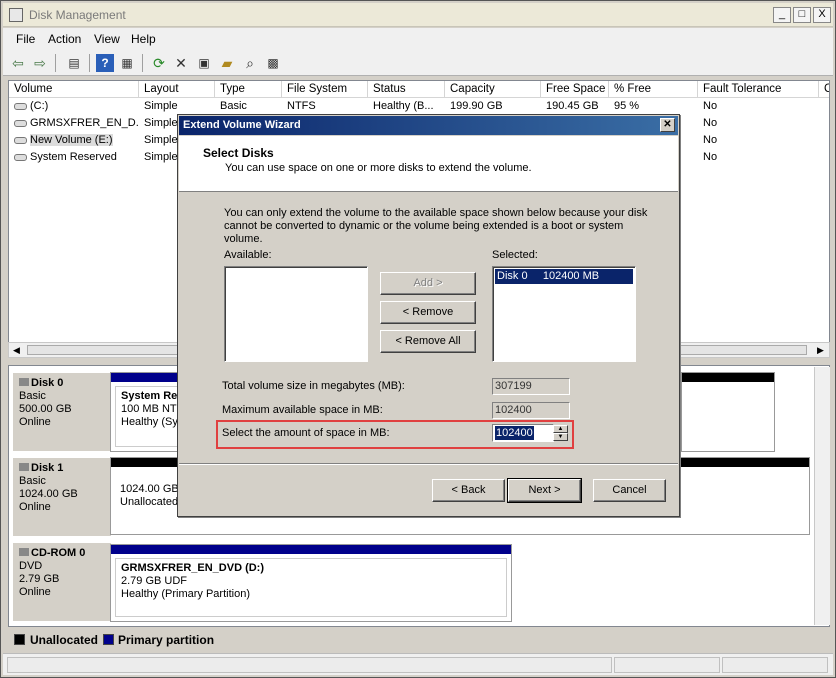 This screenshot has width=836, height=678. I want to click on column-file-system: File System, so click(325, 89).